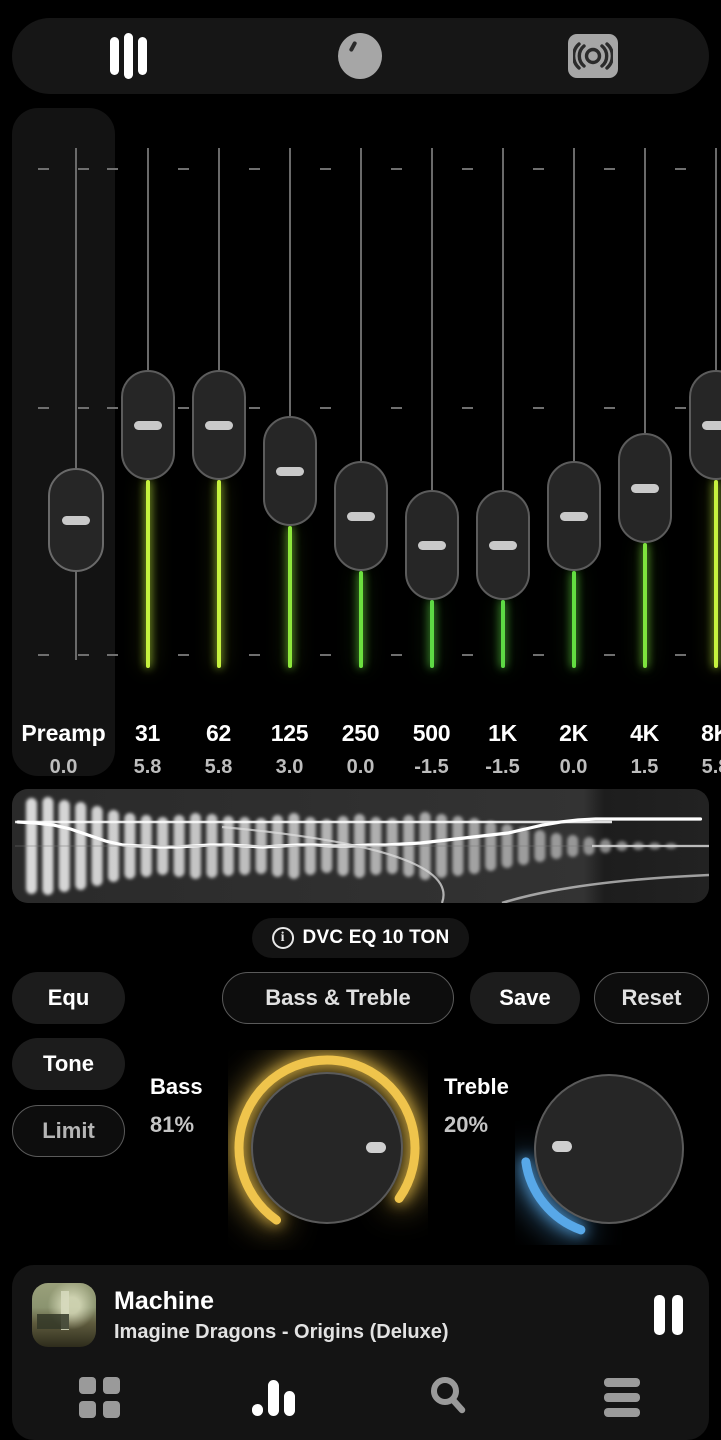 The height and width of the screenshot is (1440, 721). I want to click on eq-band-2k: 2K 0.0, so click(573, 444).